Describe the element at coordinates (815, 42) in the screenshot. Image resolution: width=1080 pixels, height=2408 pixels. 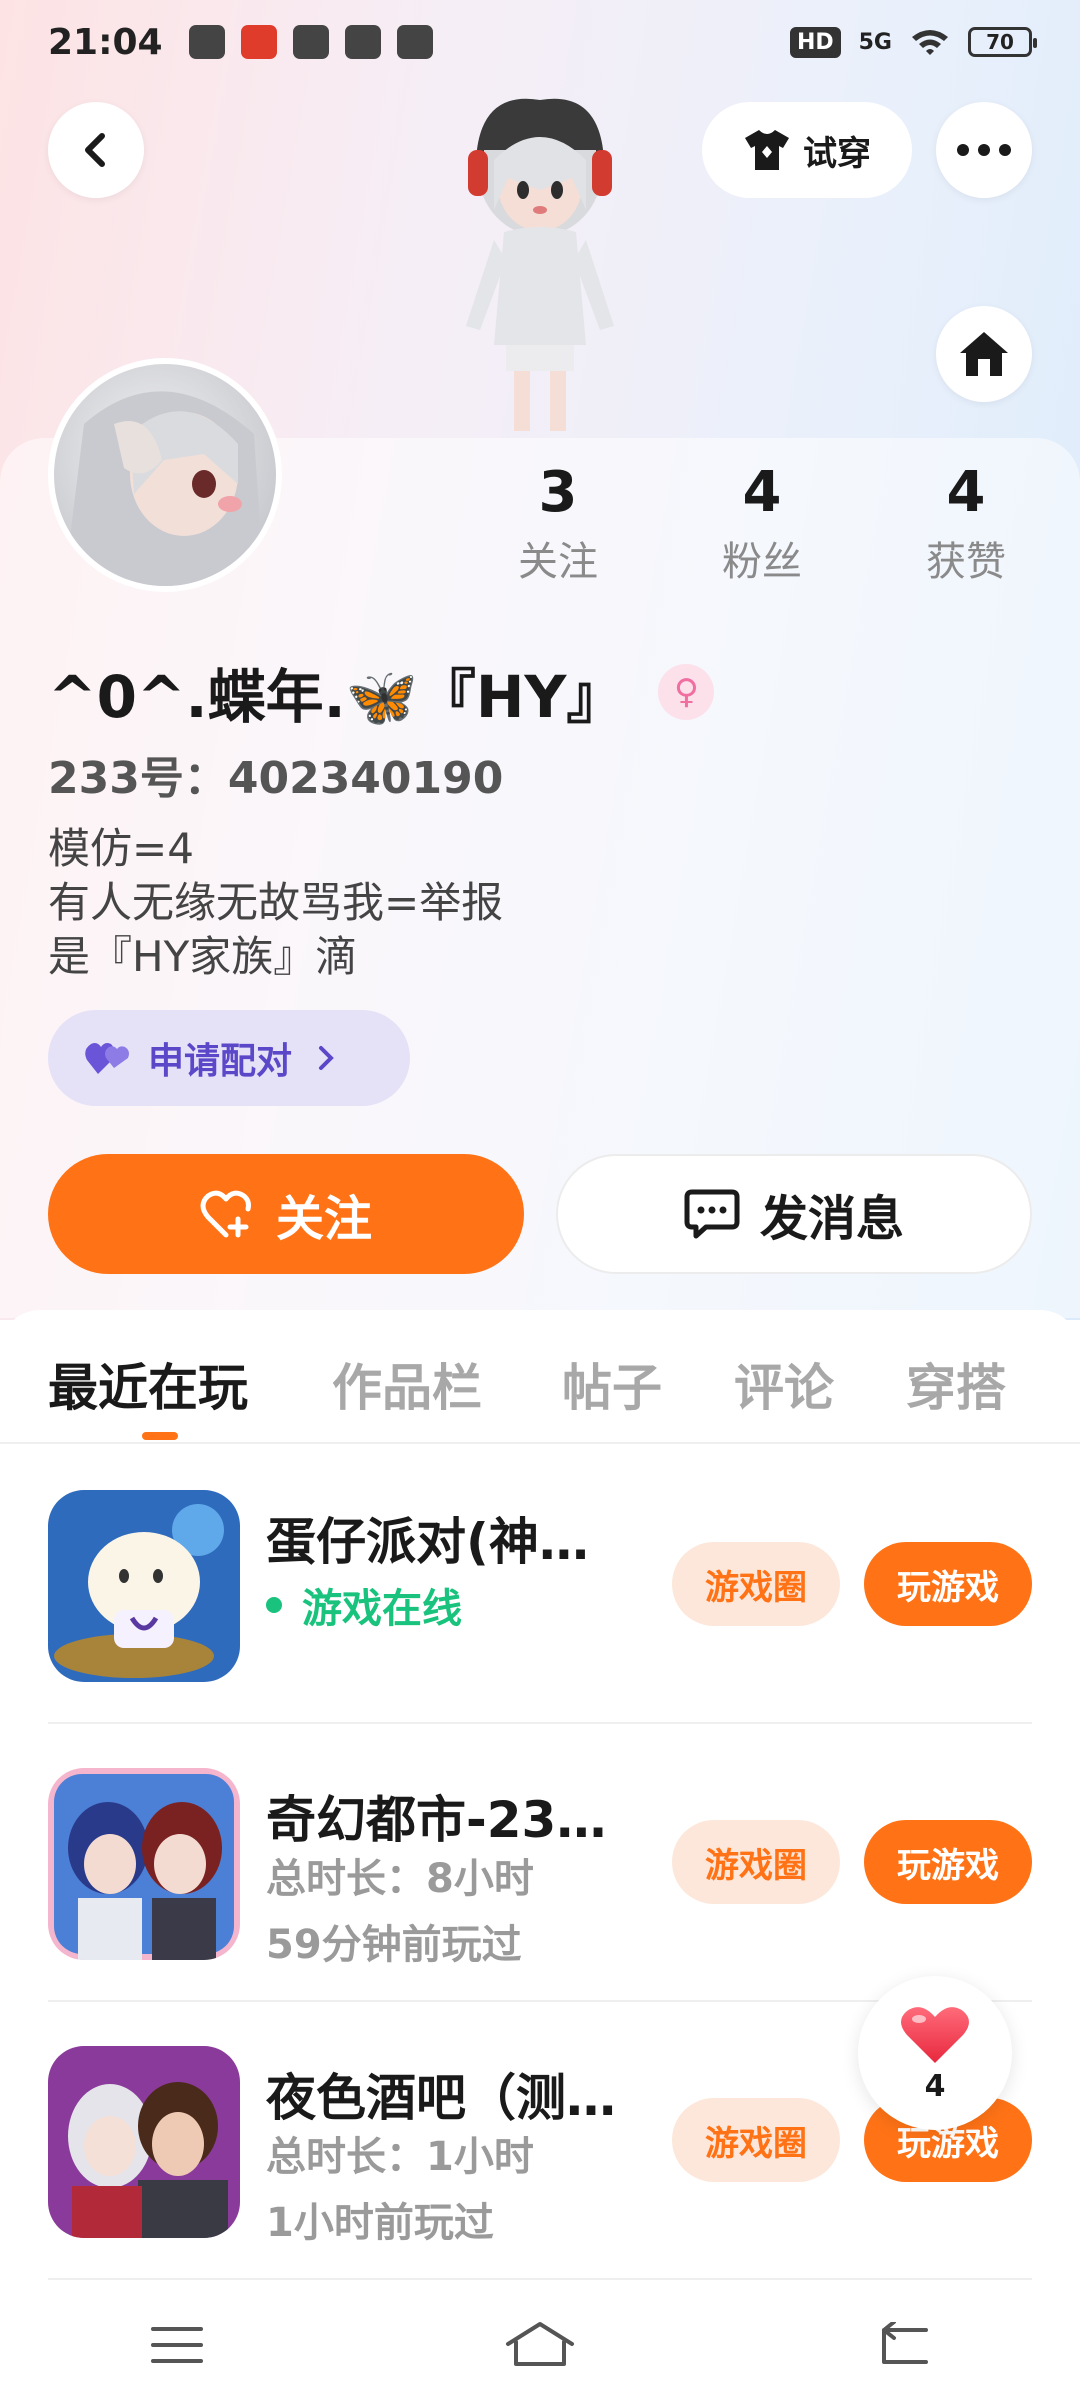
I see `hd-icon: HD` at that location.